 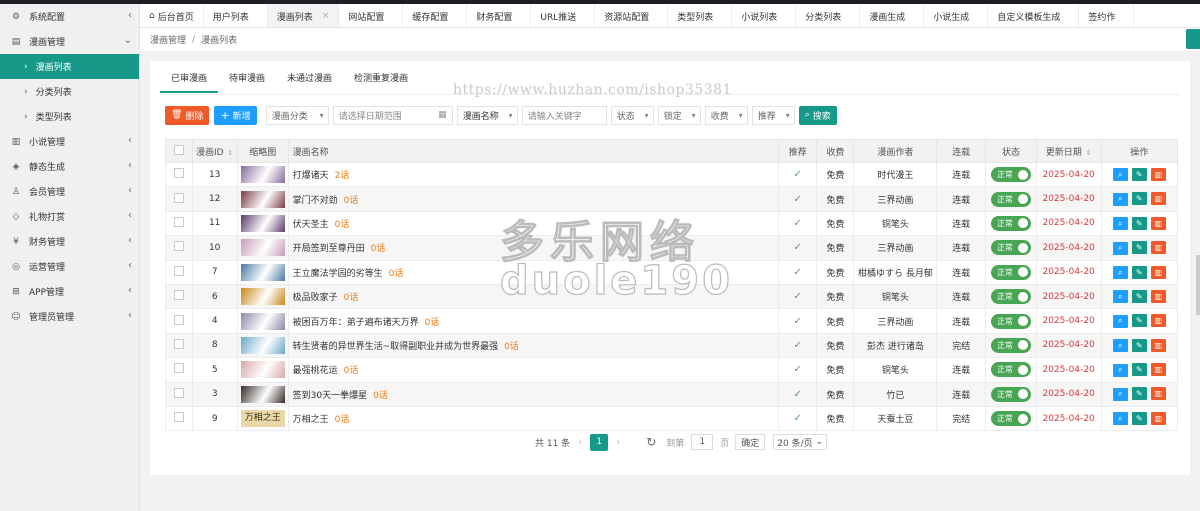 What do you see at coordinates (69, 16) in the screenshot?
I see `sidebar-item-0: ⚙ 系统配置 ‹` at bounding box center [69, 16].